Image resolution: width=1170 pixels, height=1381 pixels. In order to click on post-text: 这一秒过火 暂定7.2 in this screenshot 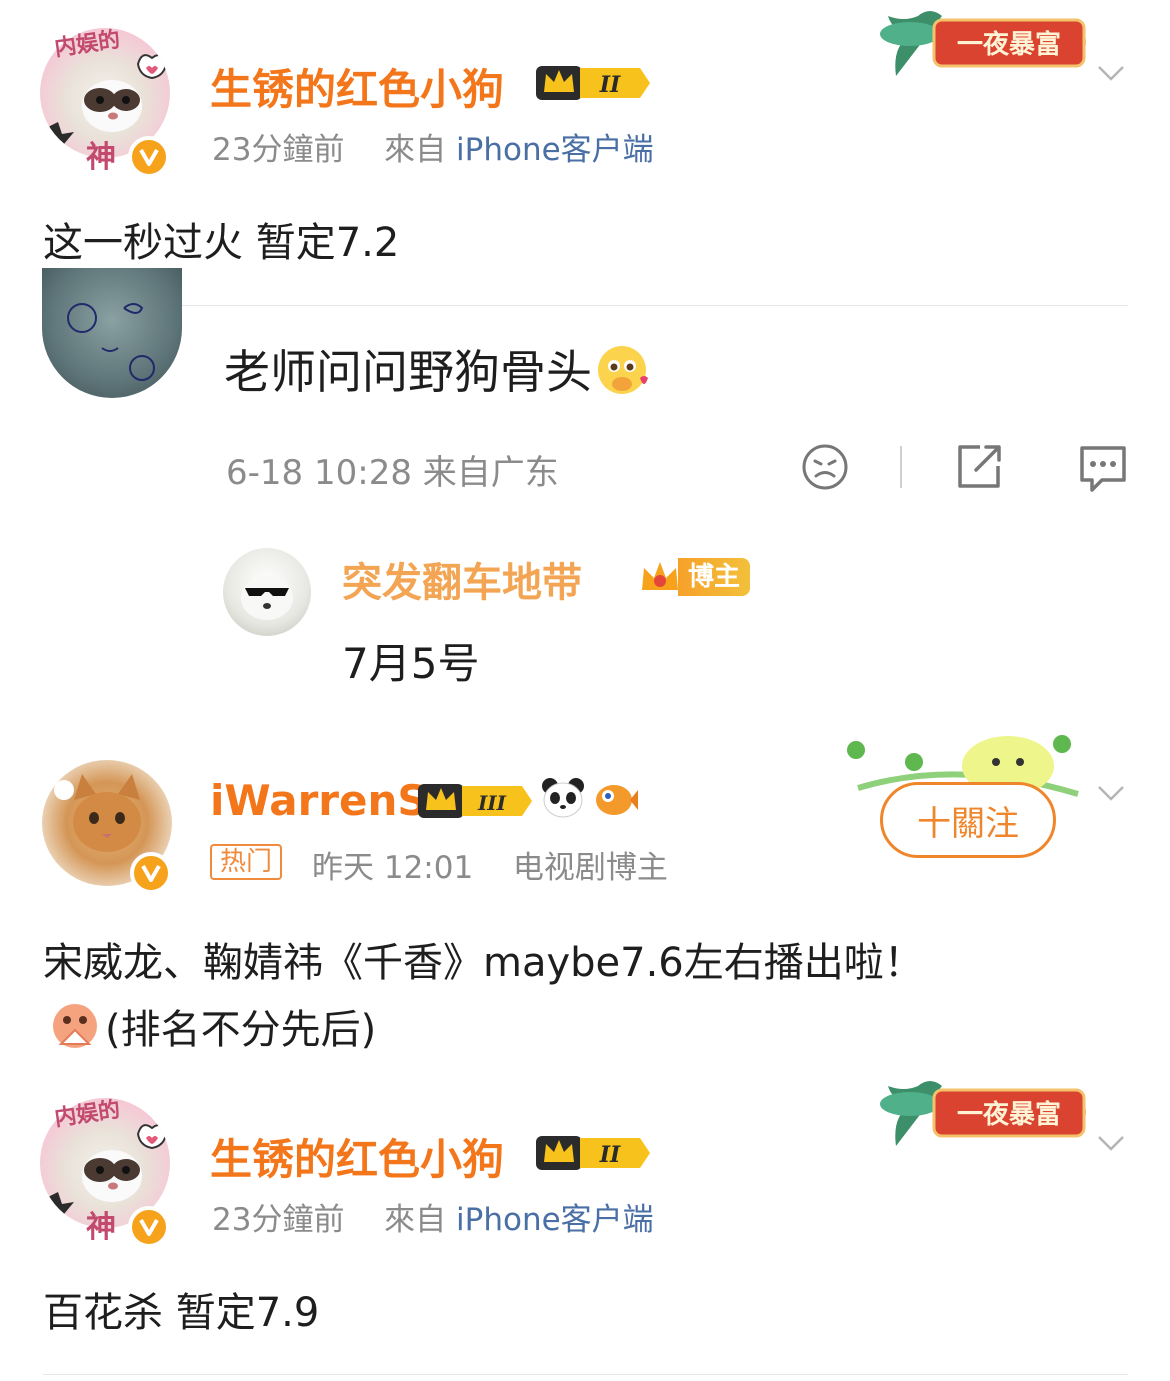, I will do `click(221, 243)`.